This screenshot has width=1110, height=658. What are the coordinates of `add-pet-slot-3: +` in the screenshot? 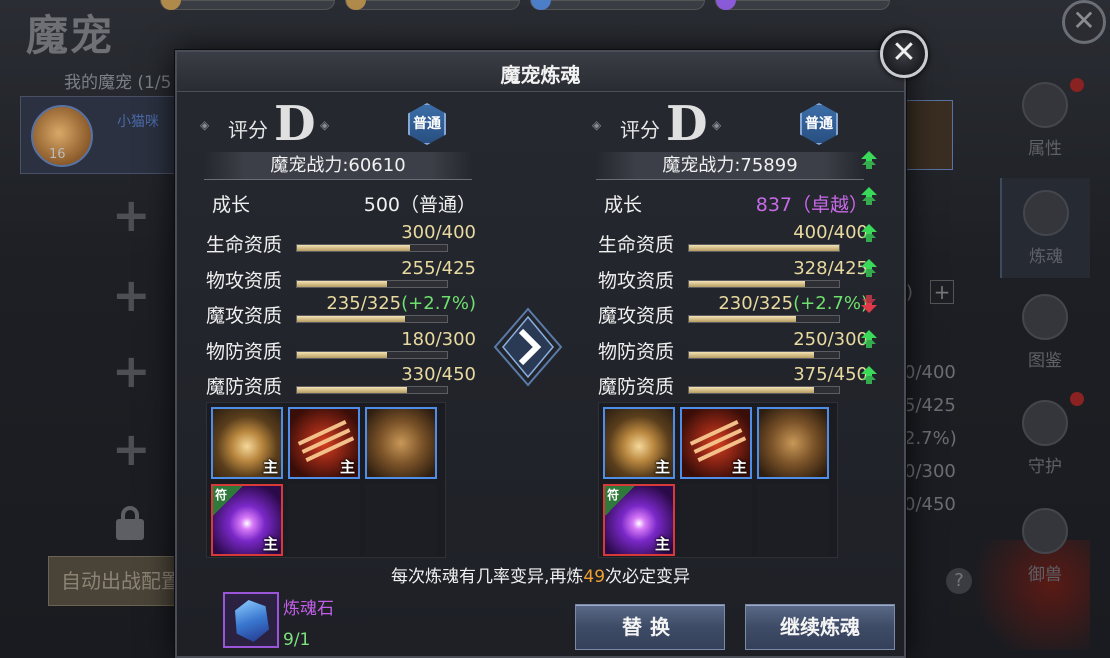 It's located at (131, 371).